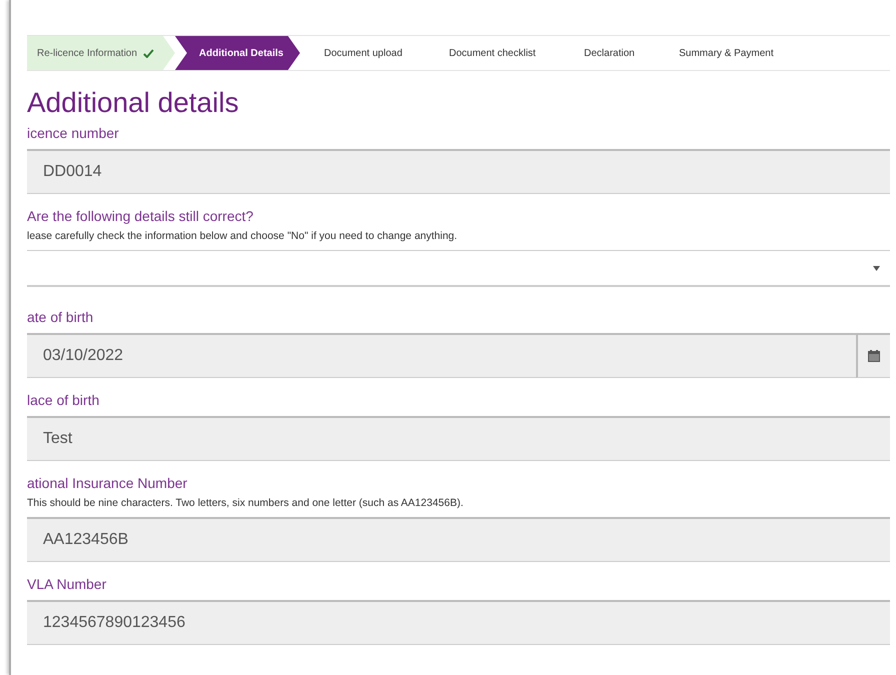 The width and height of the screenshot is (896, 675). Describe the element at coordinates (73, 133) in the screenshot. I see `field-label: icence number` at that location.